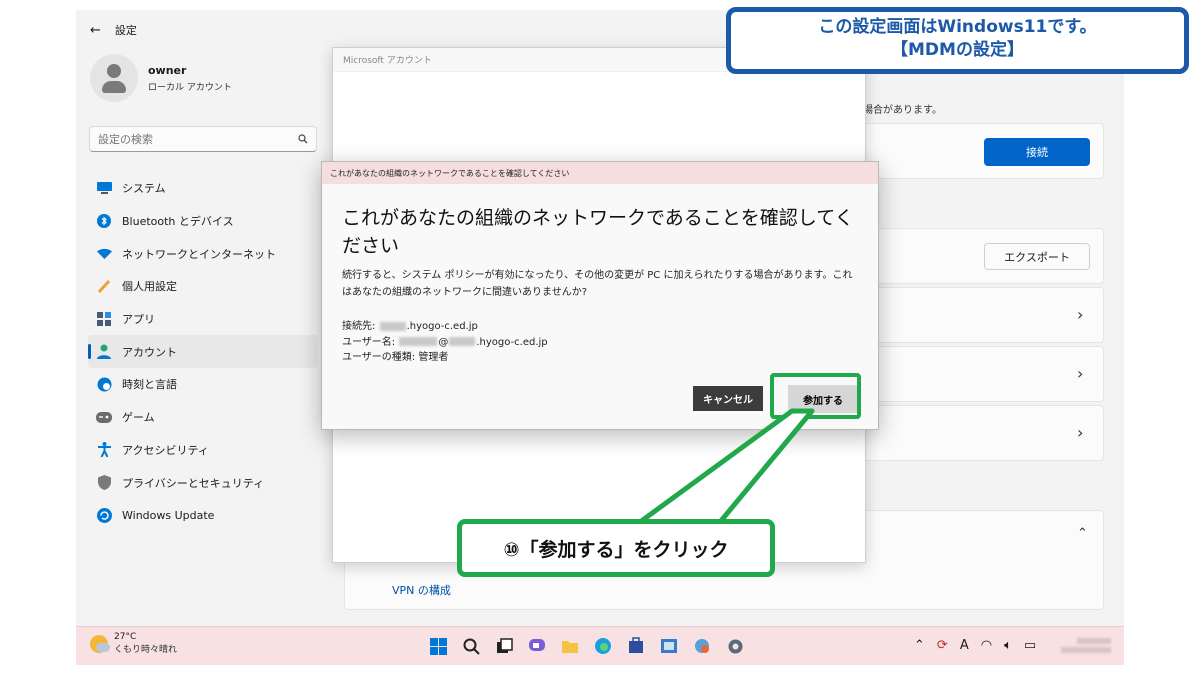 This screenshot has height=675, width=1200. What do you see at coordinates (957, 27) in the screenshot?
I see `note-line-1: この設定画面はWindows11です。` at bounding box center [957, 27].